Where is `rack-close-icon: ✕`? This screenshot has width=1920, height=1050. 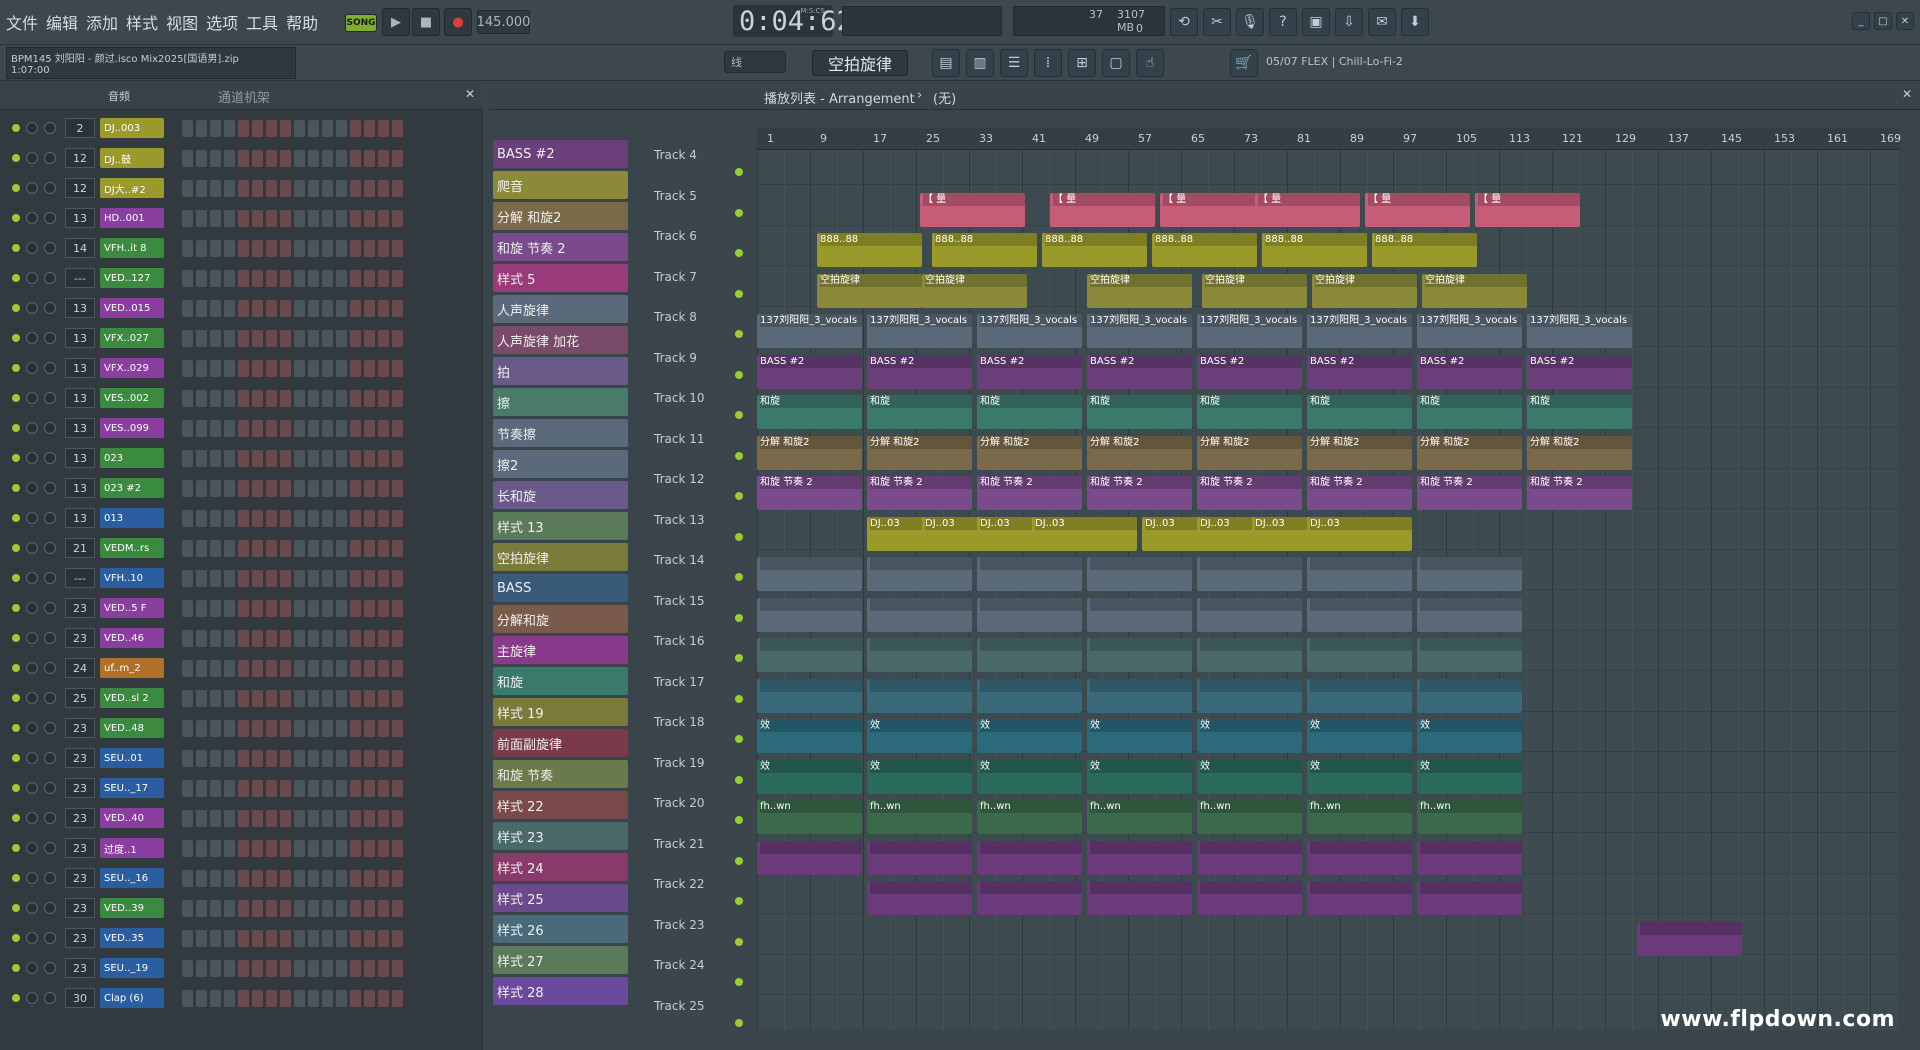
rack-close-icon: ✕ is located at coordinates (470, 94).